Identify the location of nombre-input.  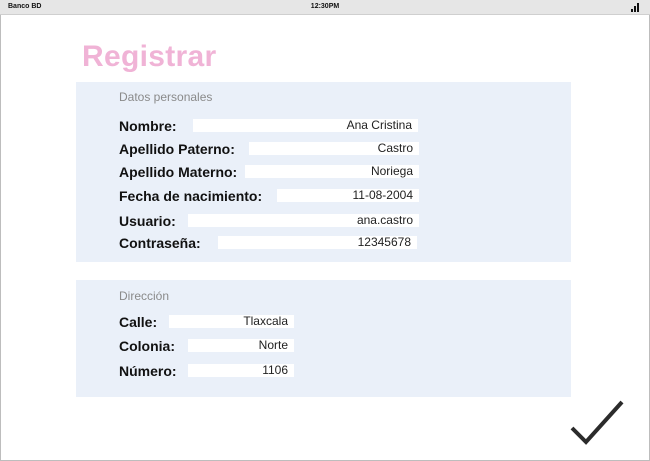
(305, 125).